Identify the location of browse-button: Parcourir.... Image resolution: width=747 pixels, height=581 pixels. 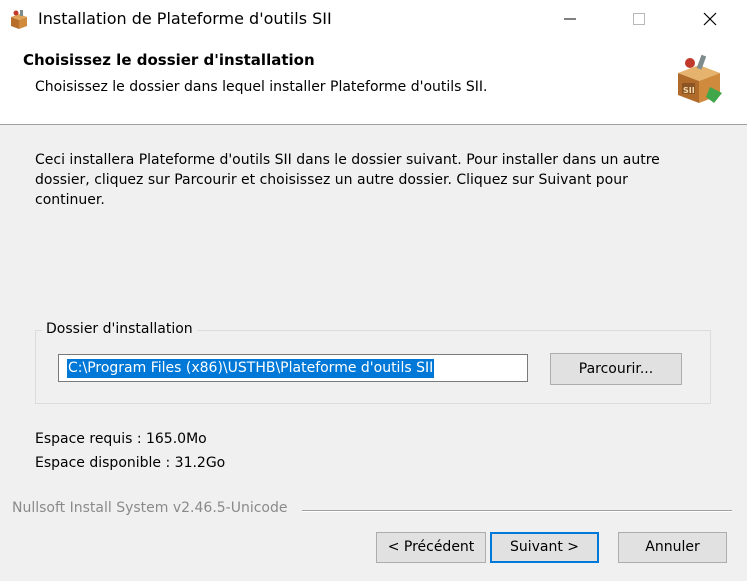
(616, 369).